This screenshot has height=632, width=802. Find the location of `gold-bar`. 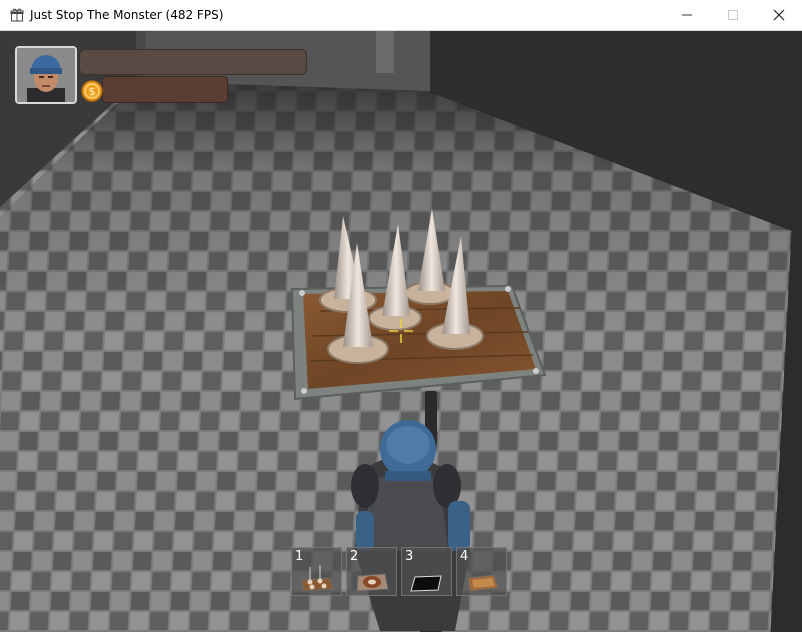

gold-bar is located at coordinates (165, 89).